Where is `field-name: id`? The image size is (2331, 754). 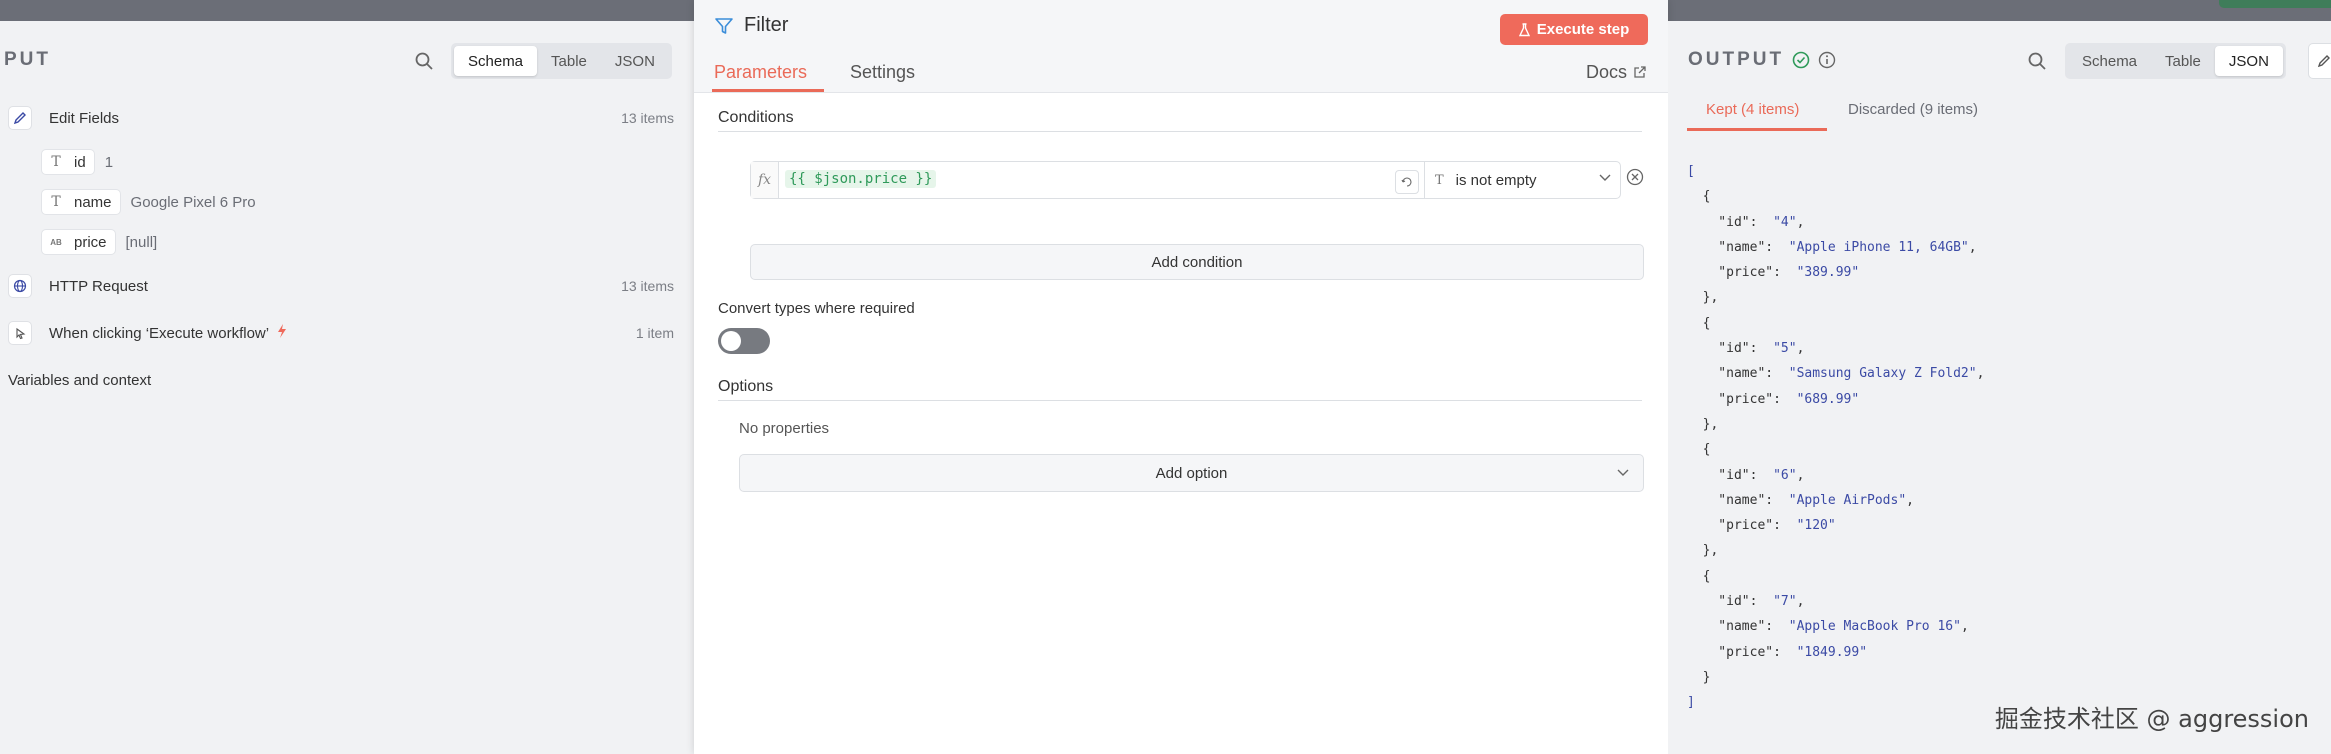
field-name: id is located at coordinates (80, 162).